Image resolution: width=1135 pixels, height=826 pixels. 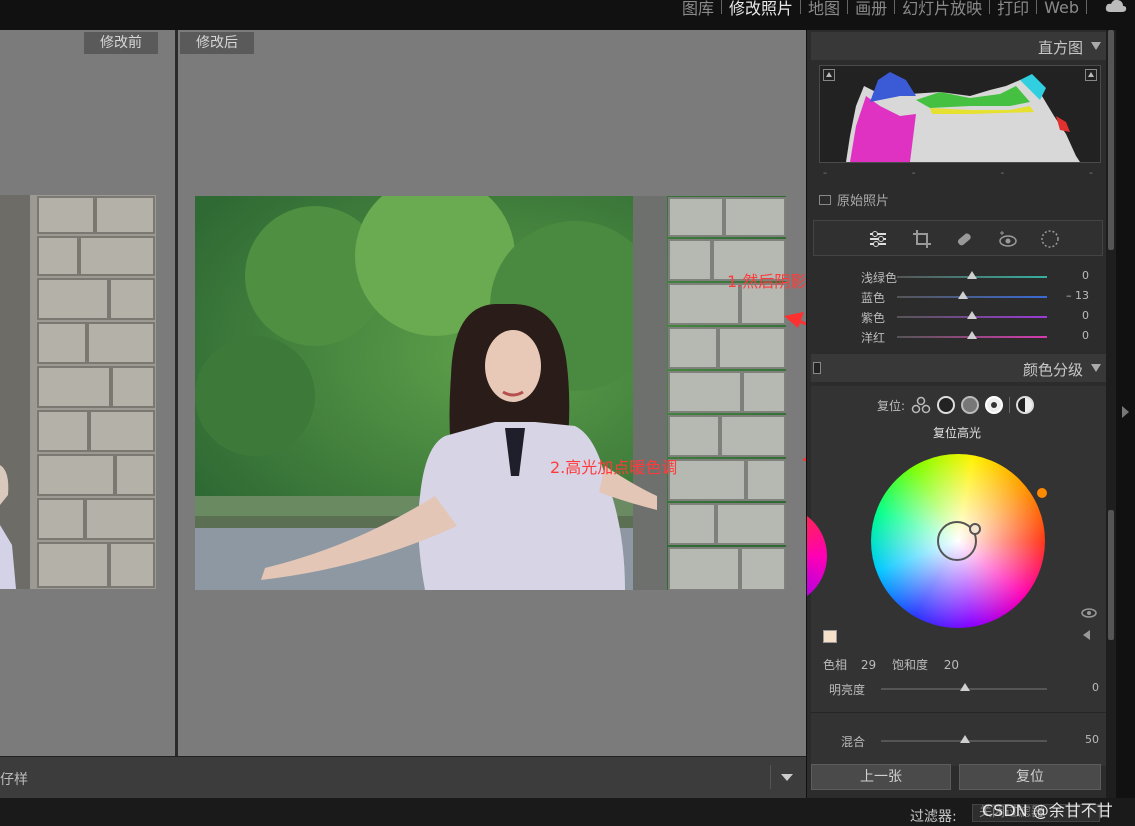 I want to click on blending-value: 50, so click(x=1092, y=739).